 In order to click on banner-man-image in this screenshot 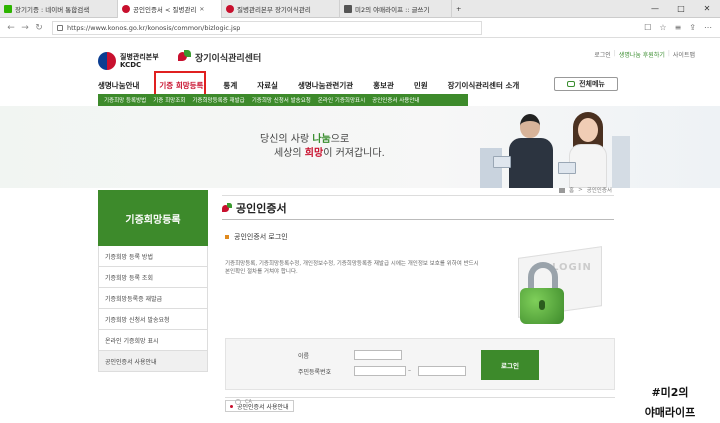, I will do `click(531, 149)`.